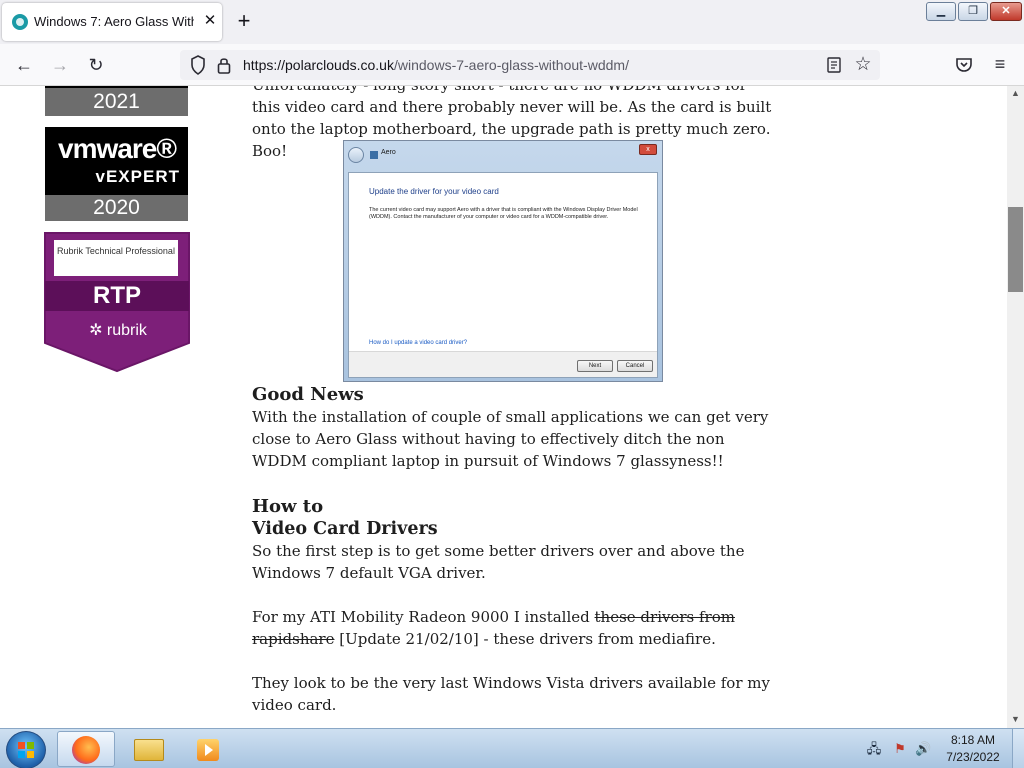 The height and width of the screenshot is (768, 1024). What do you see at coordinates (210, 21) in the screenshot?
I see `tab-close-button: ✕` at bounding box center [210, 21].